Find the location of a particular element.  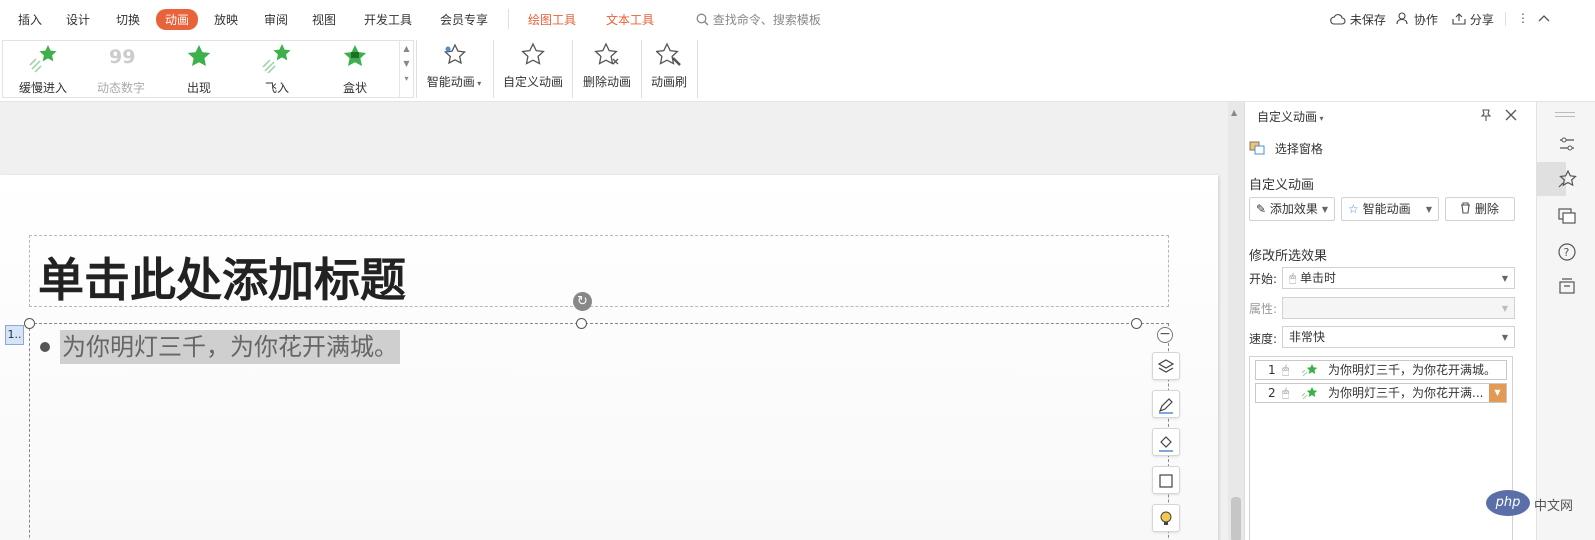

custom-animation-label: 自定义动画 is located at coordinates (532, 82).